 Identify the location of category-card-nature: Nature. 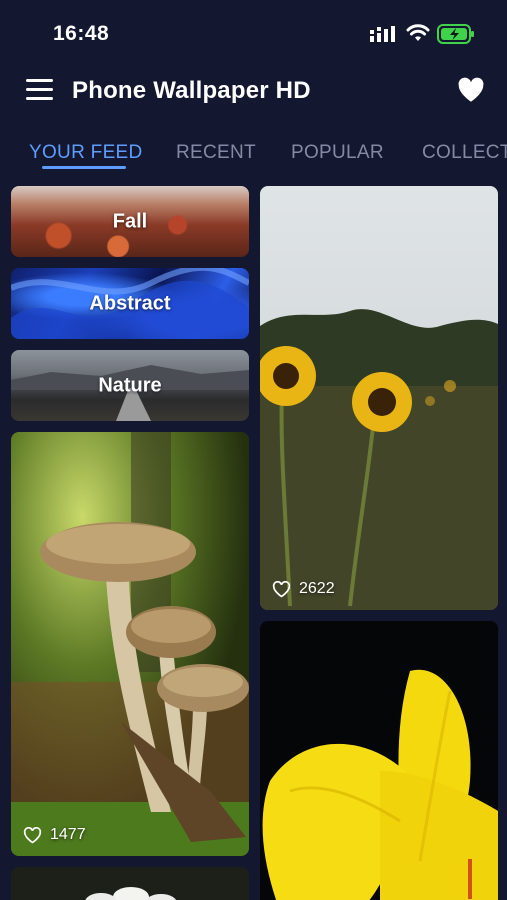
(130, 385).